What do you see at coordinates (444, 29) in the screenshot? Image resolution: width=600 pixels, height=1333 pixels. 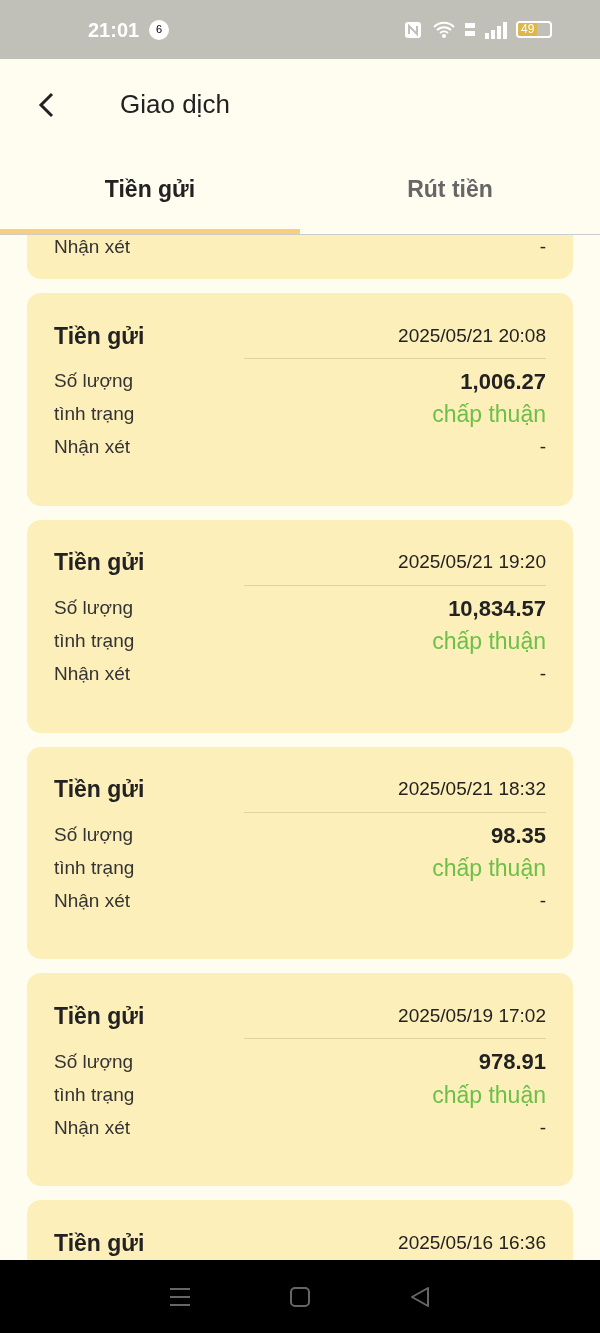 I see `wifi-icon` at bounding box center [444, 29].